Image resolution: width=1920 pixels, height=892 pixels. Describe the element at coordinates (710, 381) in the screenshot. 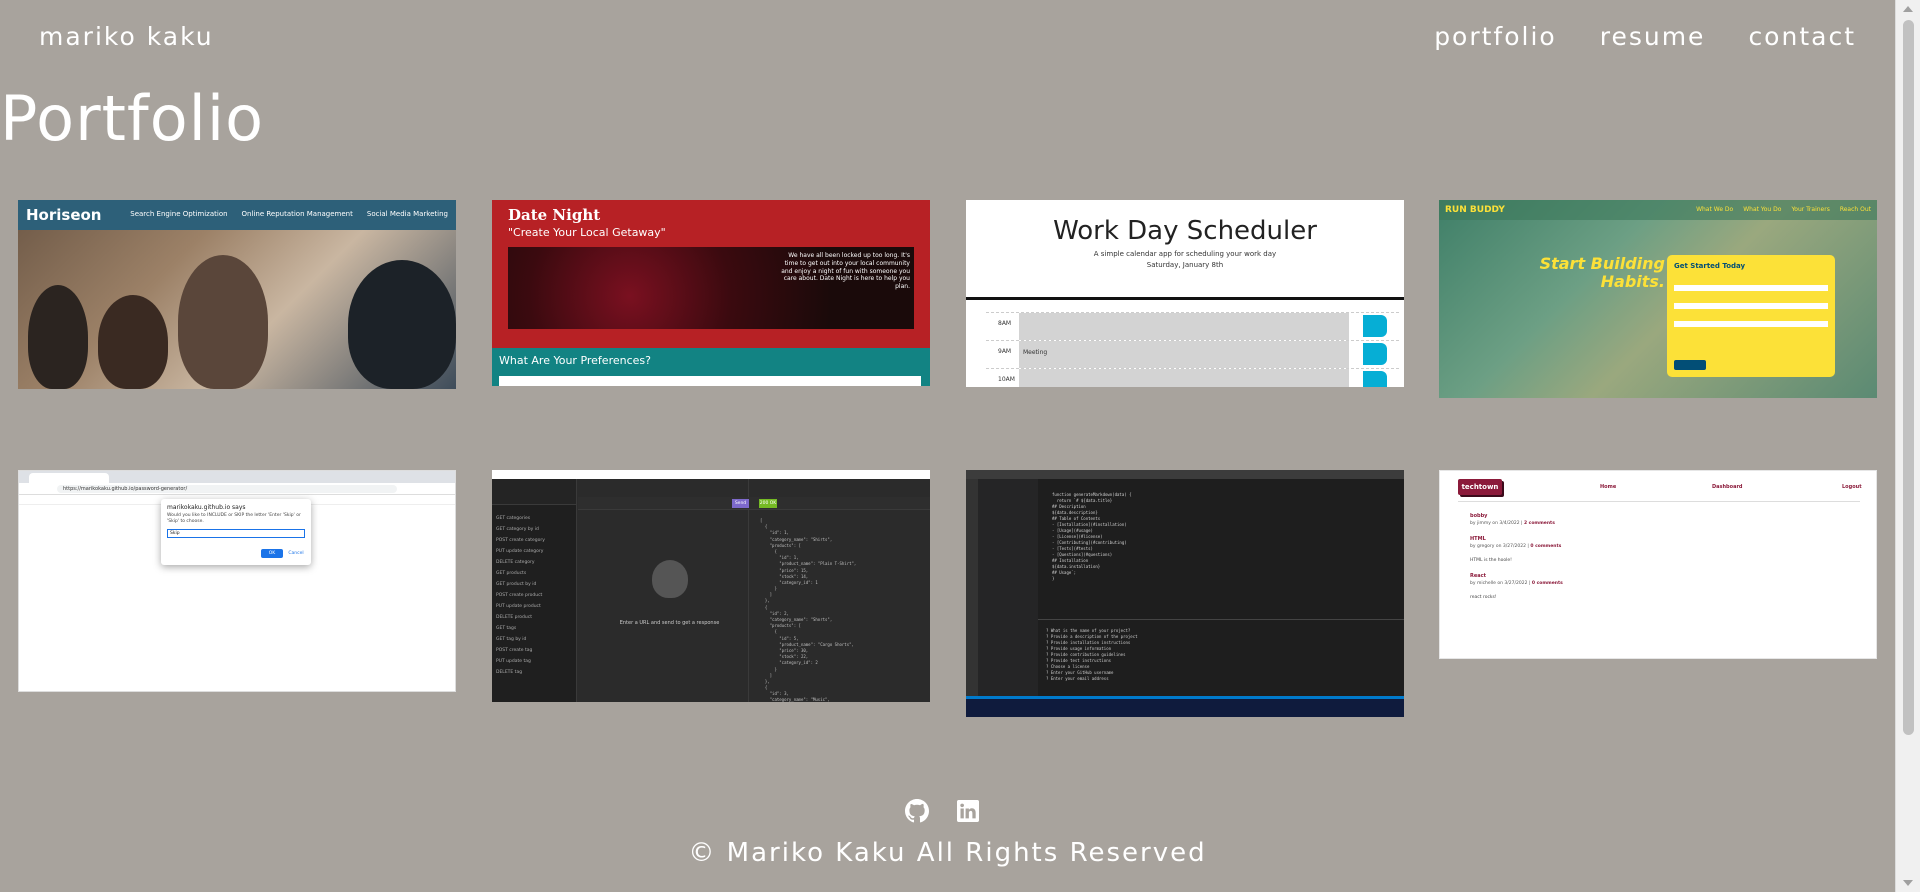

I see `screenshot-input` at that location.